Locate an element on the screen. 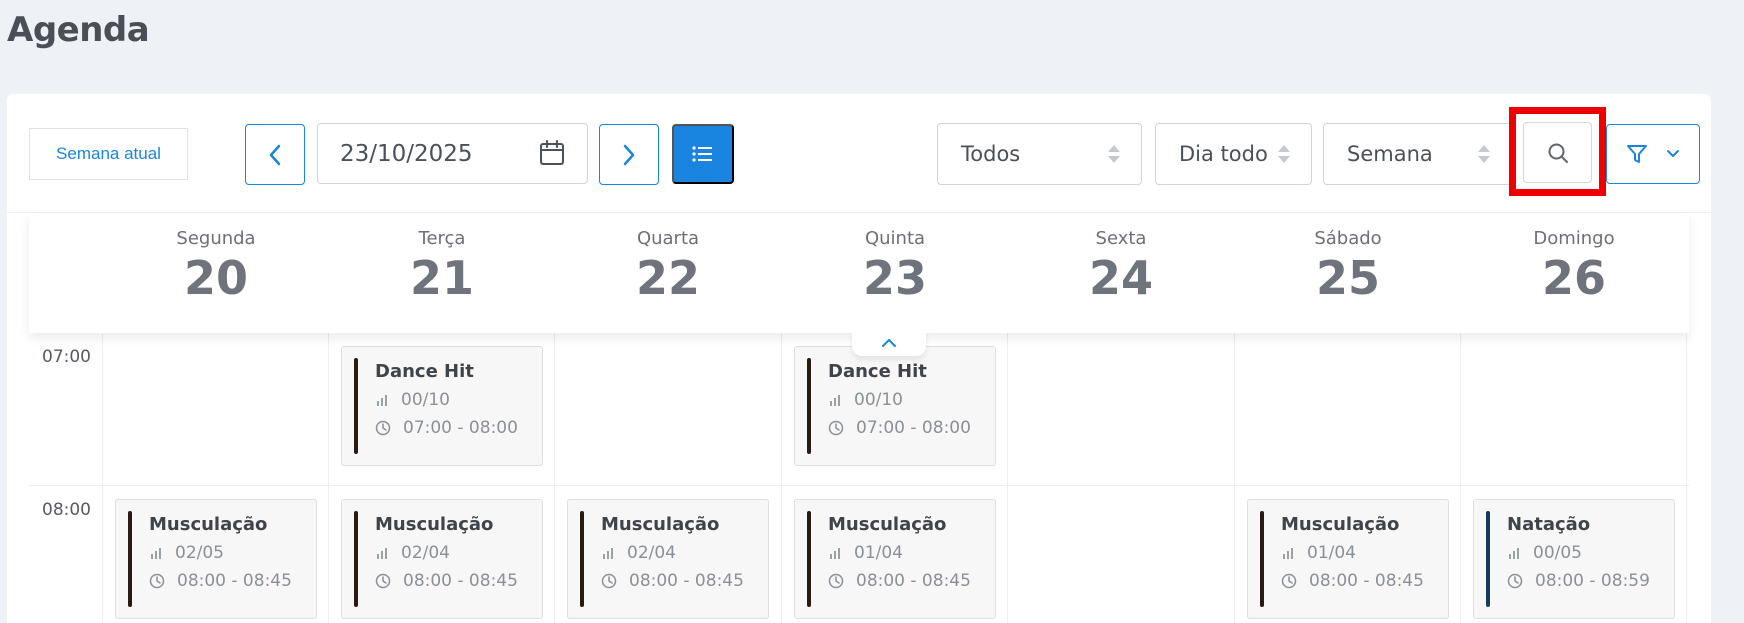 The height and width of the screenshot is (623, 1744). day-number: 23 is located at coordinates (895, 278).